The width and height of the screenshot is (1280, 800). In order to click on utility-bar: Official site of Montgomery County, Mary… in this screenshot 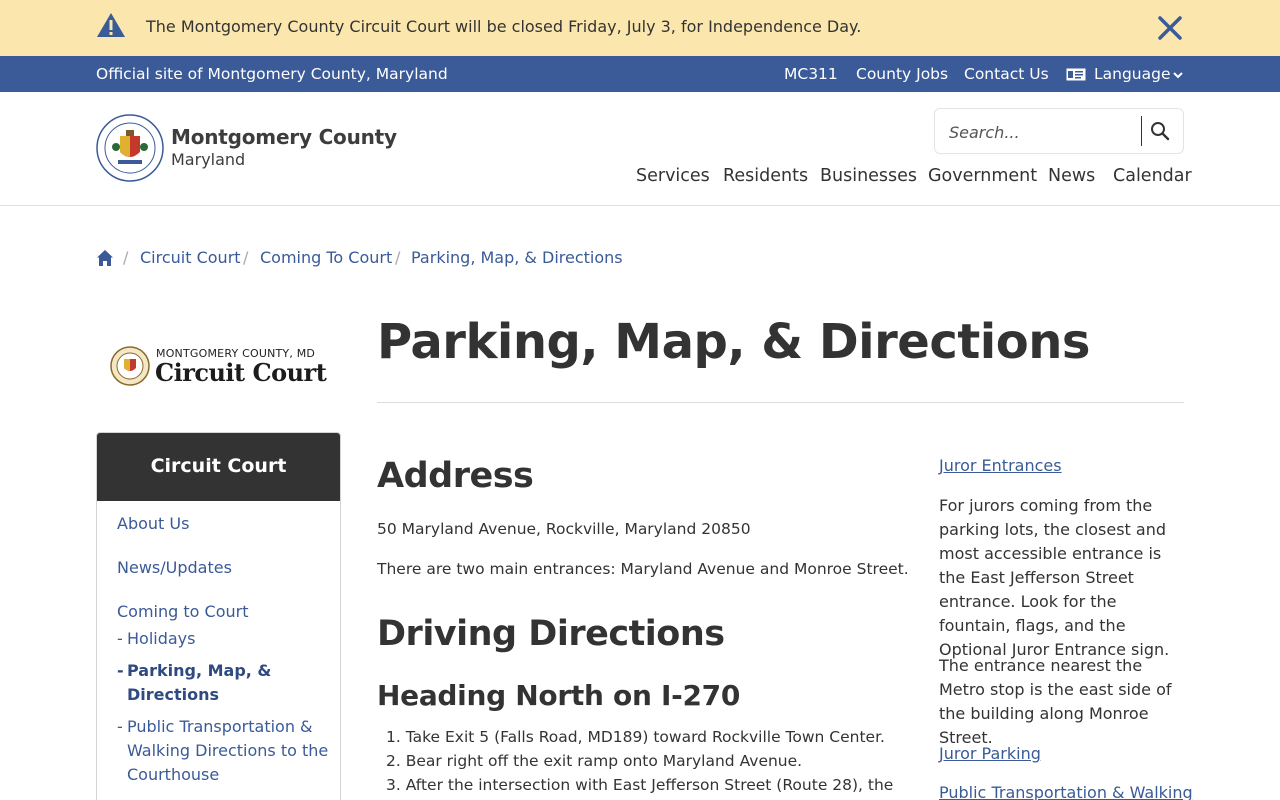, I will do `click(640, 74)`.